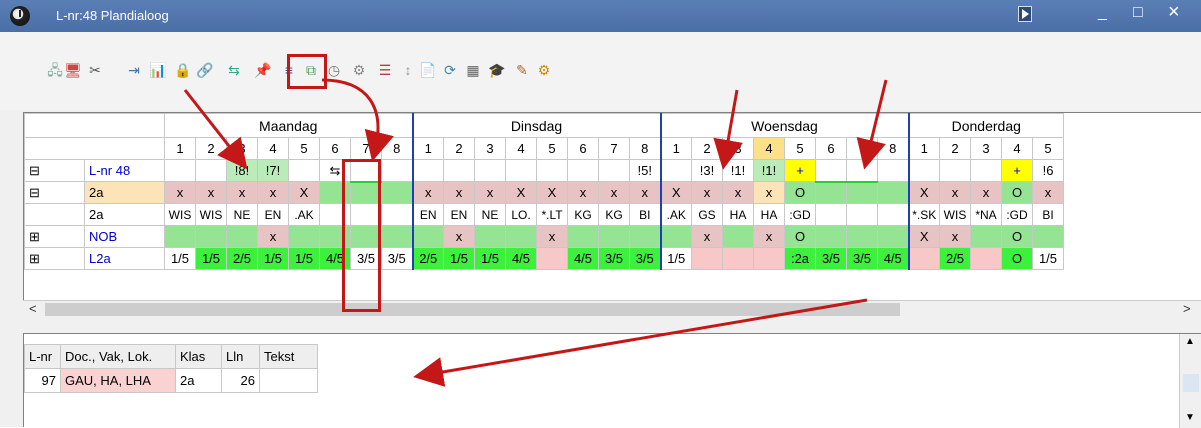  Describe the element at coordinates (862, 148) in the screenshot. I see `period-header: 7` at that location.